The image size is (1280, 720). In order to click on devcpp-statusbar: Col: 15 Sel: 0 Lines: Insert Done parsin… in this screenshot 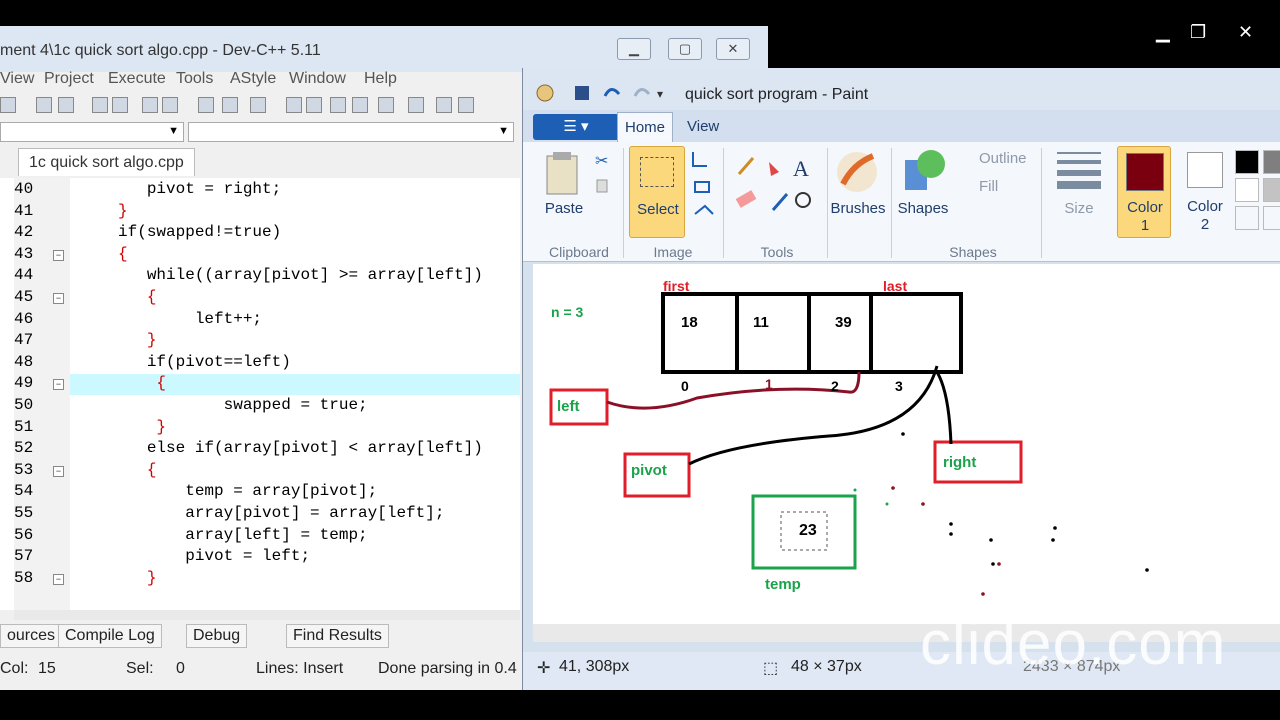, I will do `click(260, 671)`.